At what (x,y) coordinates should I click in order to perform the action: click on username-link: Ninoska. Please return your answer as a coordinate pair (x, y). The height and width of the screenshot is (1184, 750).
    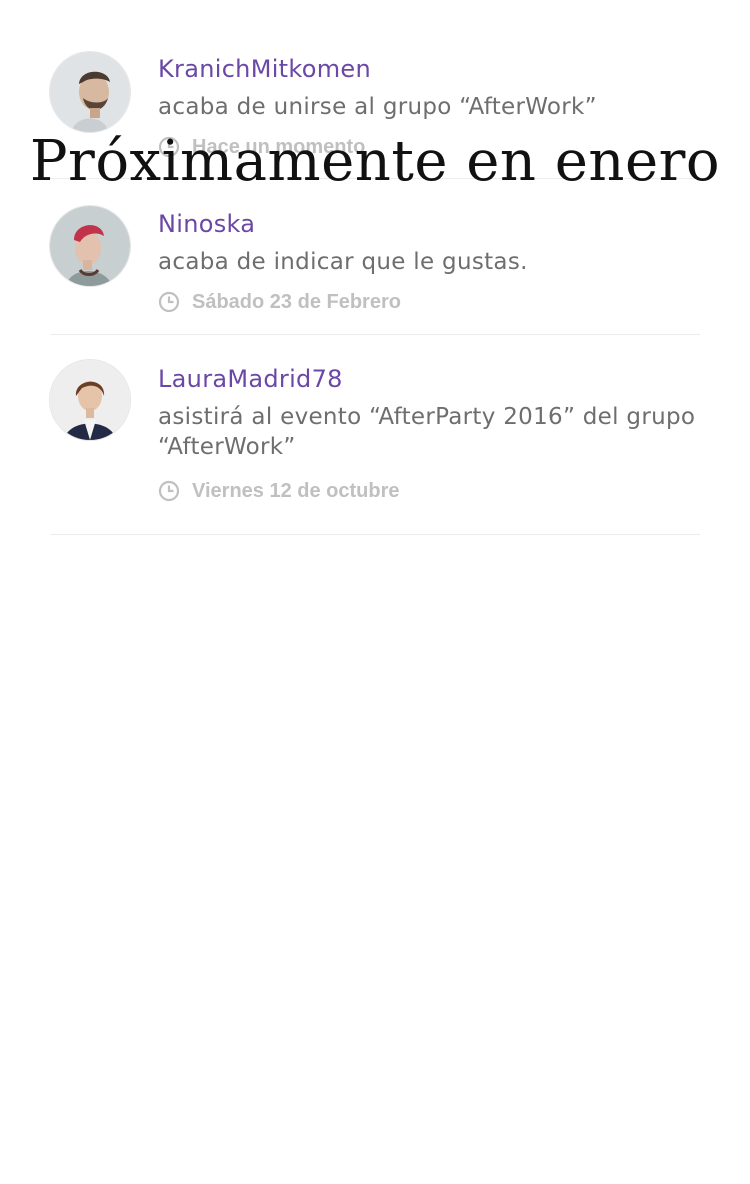
    Looking at the image, I should click on (428, 224).